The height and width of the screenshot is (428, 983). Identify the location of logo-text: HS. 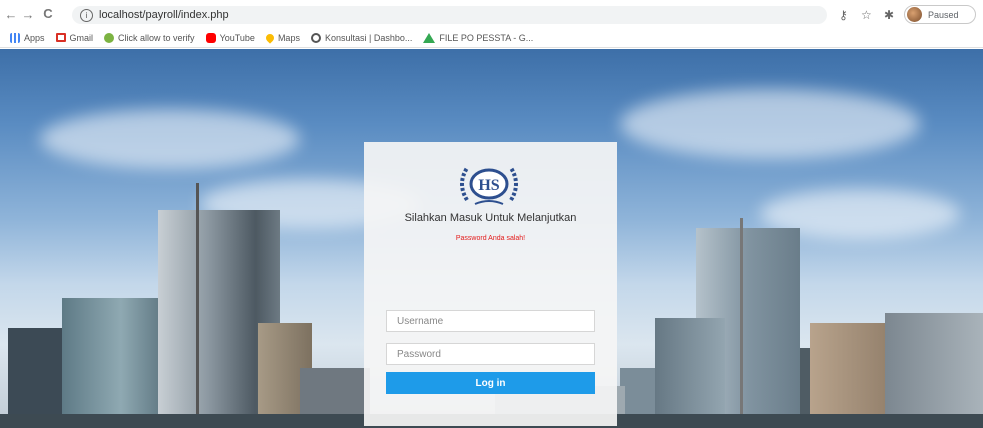
(488, 185).